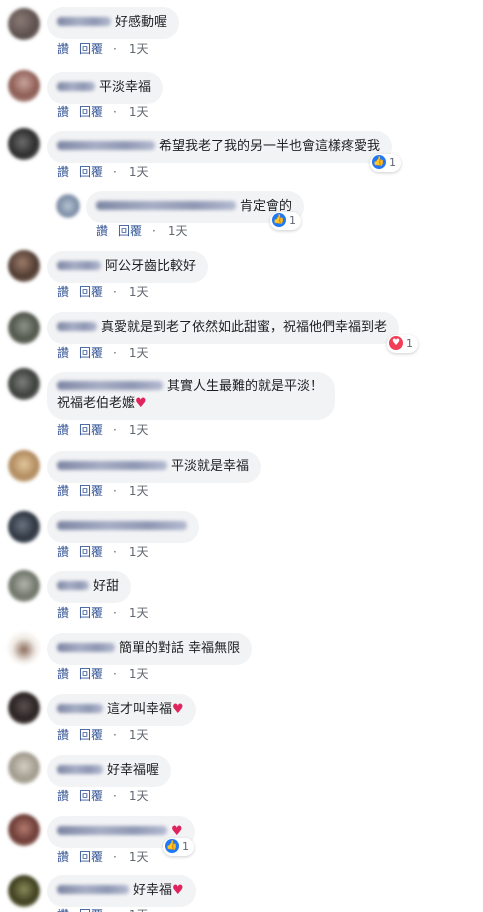  What do you see at coordinates (210, 466) in the screenshot?
I see `comment-text: 平淡就是幸福` at bounding box center [210, 466].